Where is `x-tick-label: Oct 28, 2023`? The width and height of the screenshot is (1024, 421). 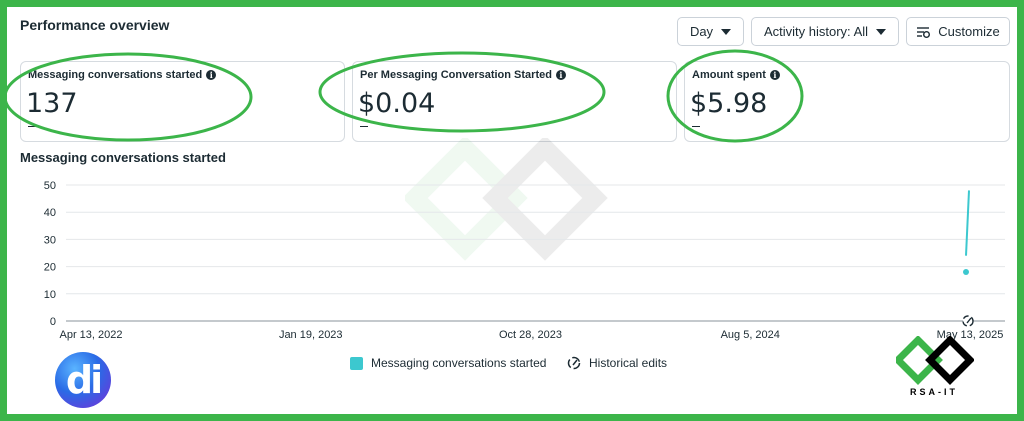
x-tick-label: Oct 28, 2023 is located at coordinates (530, 335).